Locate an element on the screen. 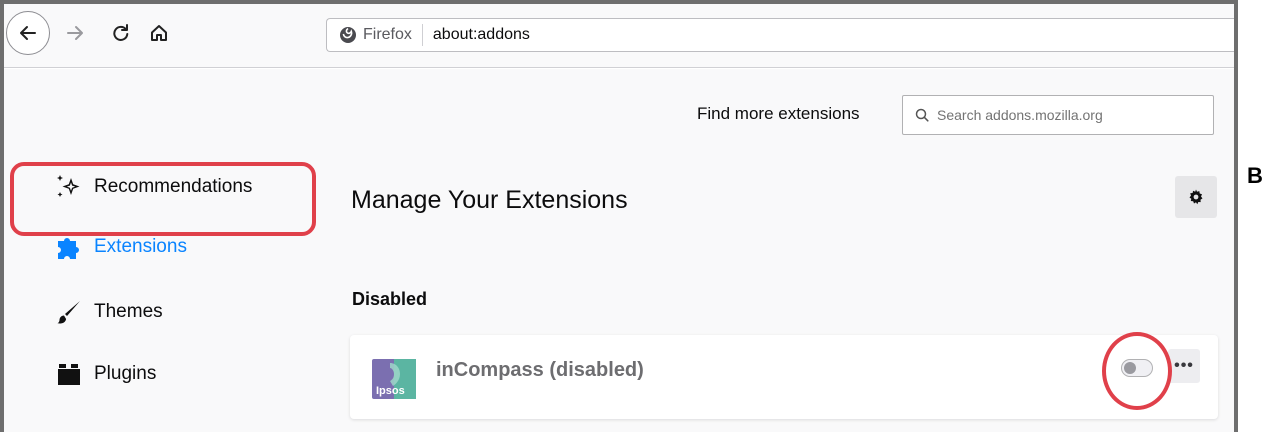 The image size is (1267, 432). reload-button is located at coordinates (121, 33).